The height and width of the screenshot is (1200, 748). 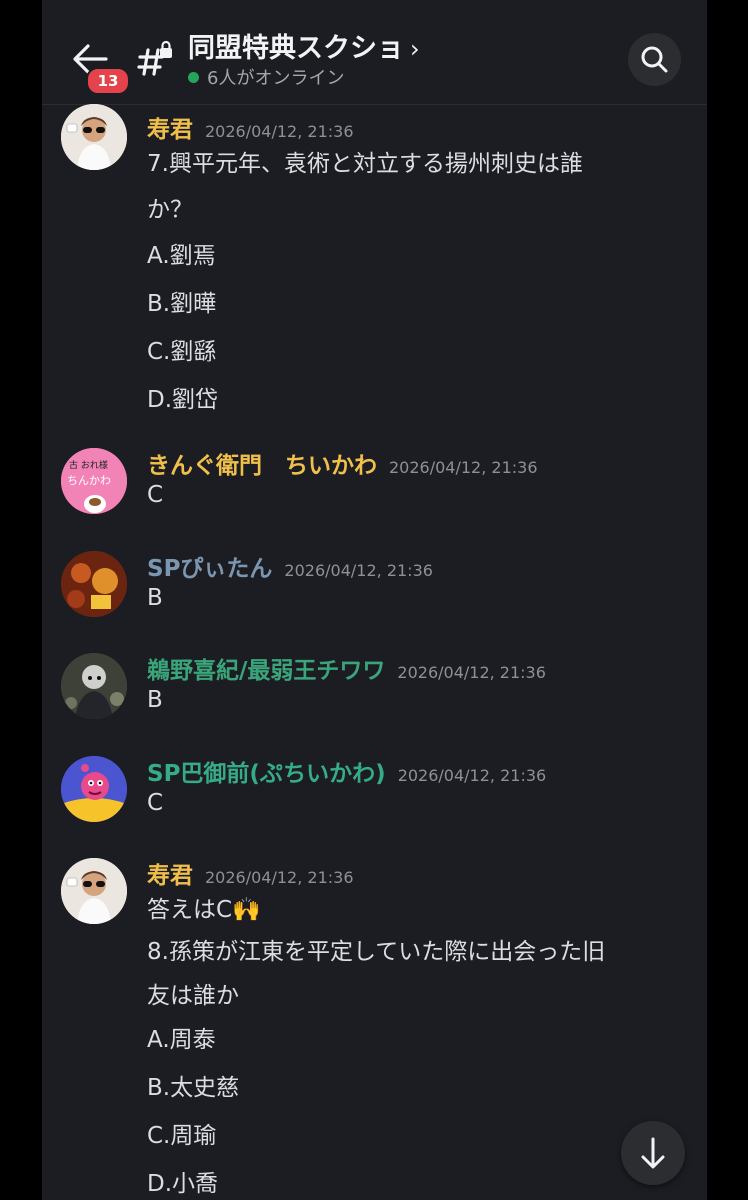 I want to click on message-text: 8.孫策が江東を平定していた際に出会った旧, so click(x=376, y=952).